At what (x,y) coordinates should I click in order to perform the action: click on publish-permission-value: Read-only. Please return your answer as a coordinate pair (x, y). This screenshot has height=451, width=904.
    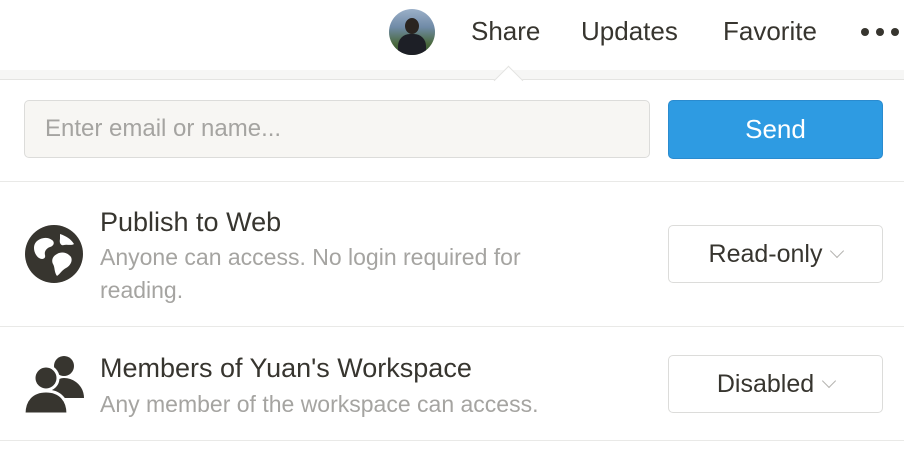
    Looking at the image, I should click on (765, 254).